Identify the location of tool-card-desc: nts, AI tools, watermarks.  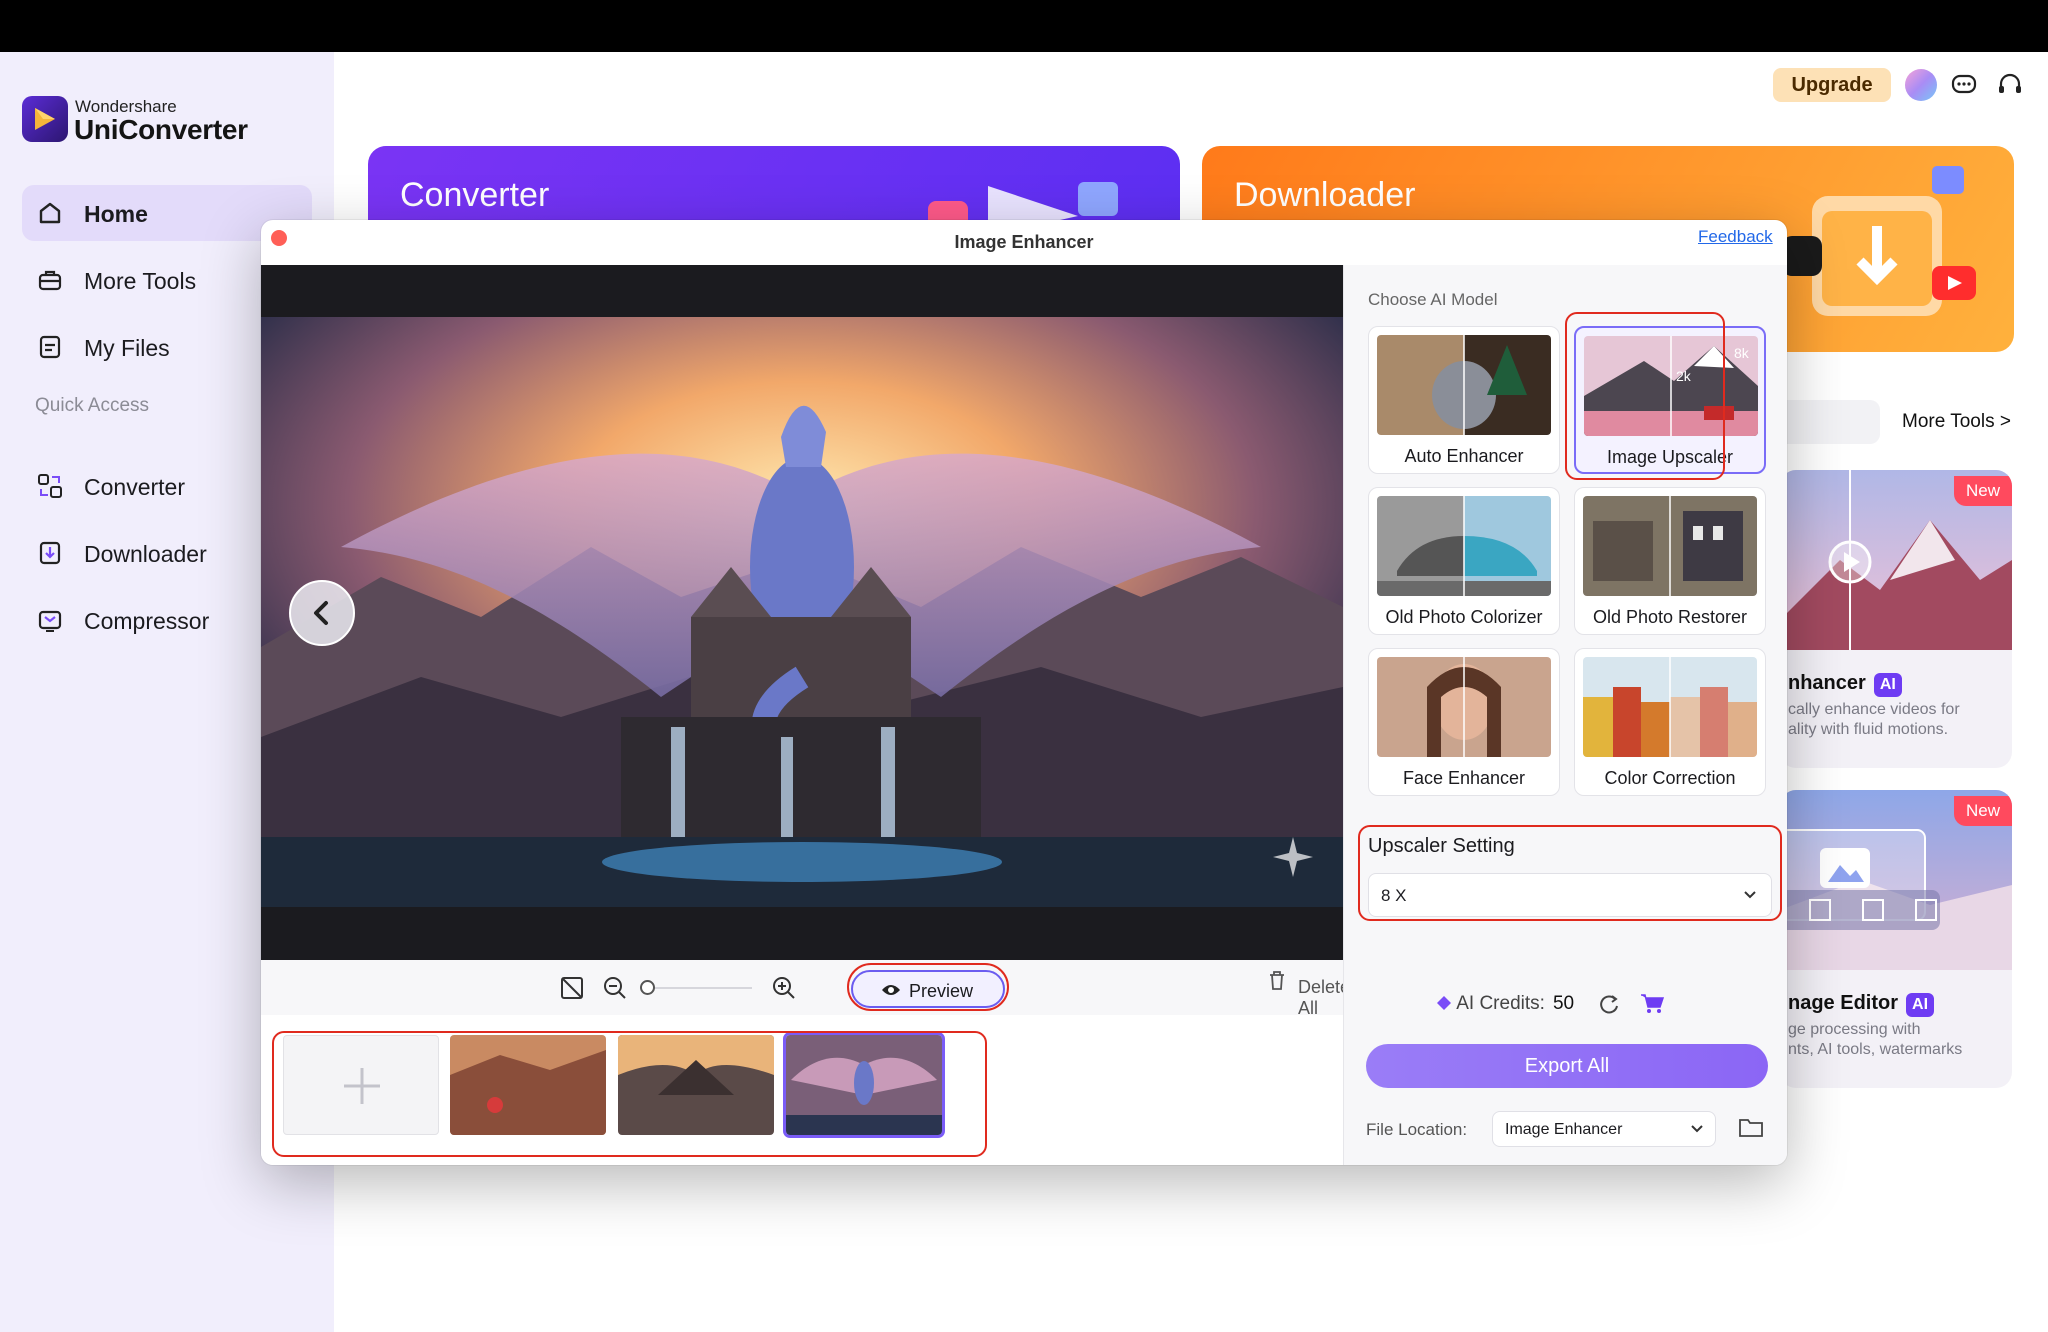
(1875, 1049).